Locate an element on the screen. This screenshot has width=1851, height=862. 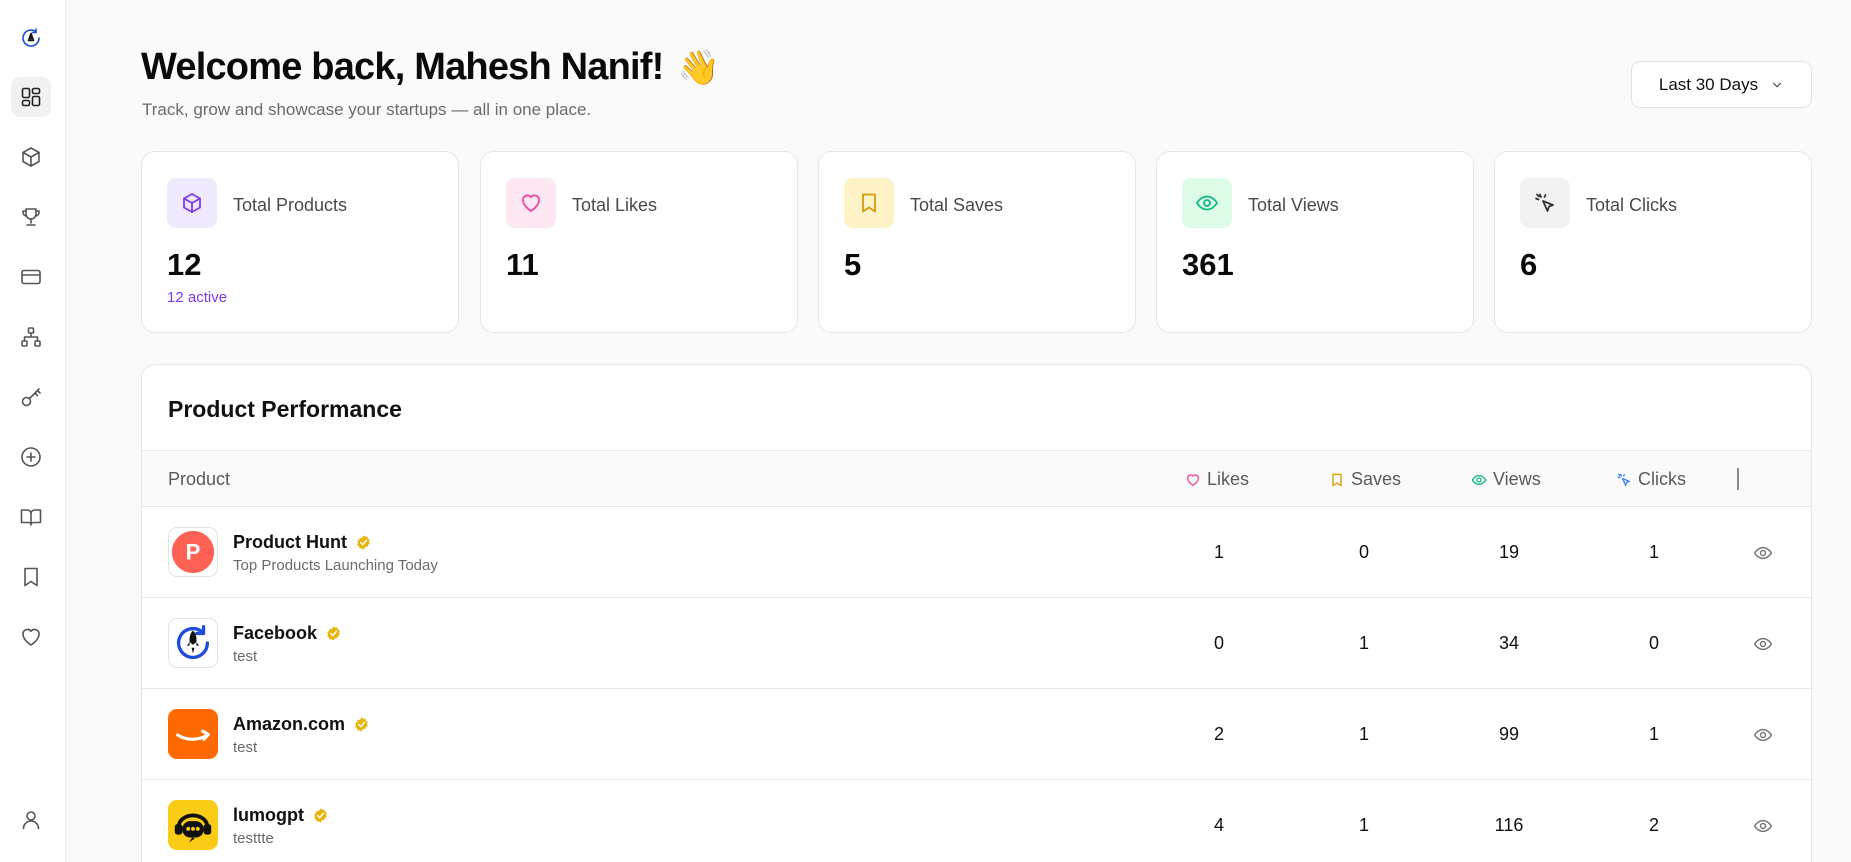
sidebar-item-add is located at coordinates (31, 457).